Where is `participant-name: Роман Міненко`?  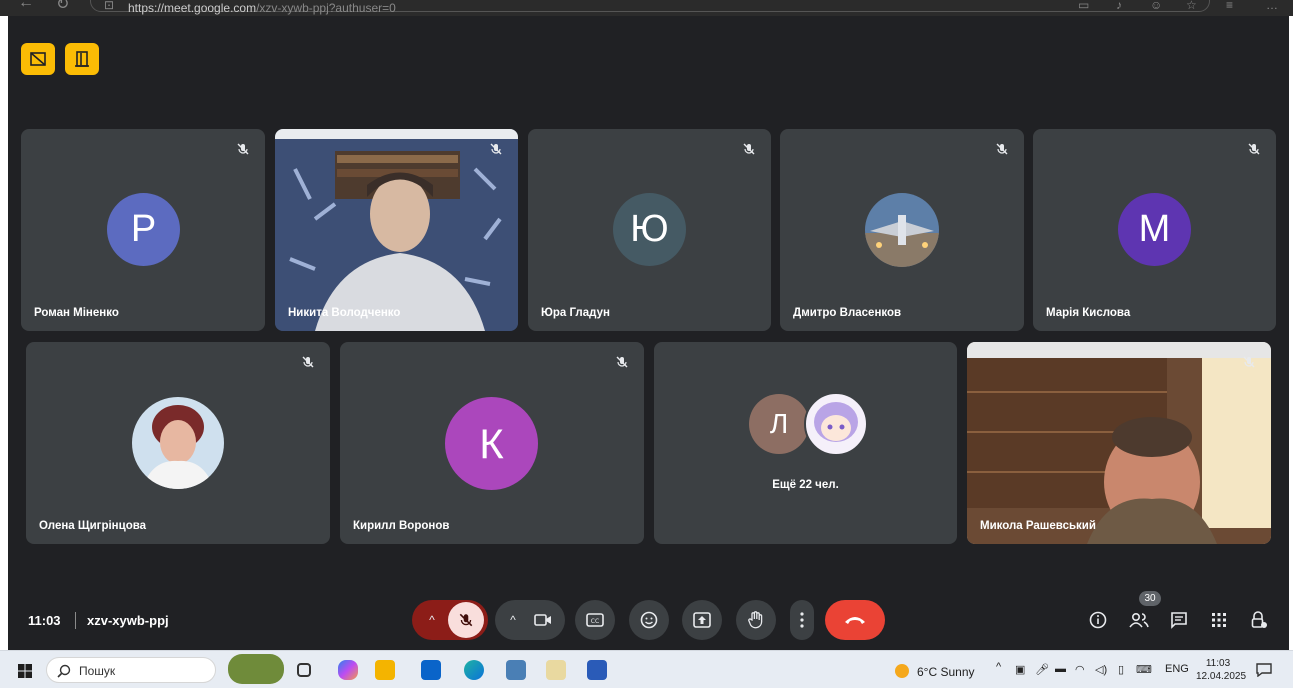 participant-name: Роман Міненко is located at coordinates (76, 313).